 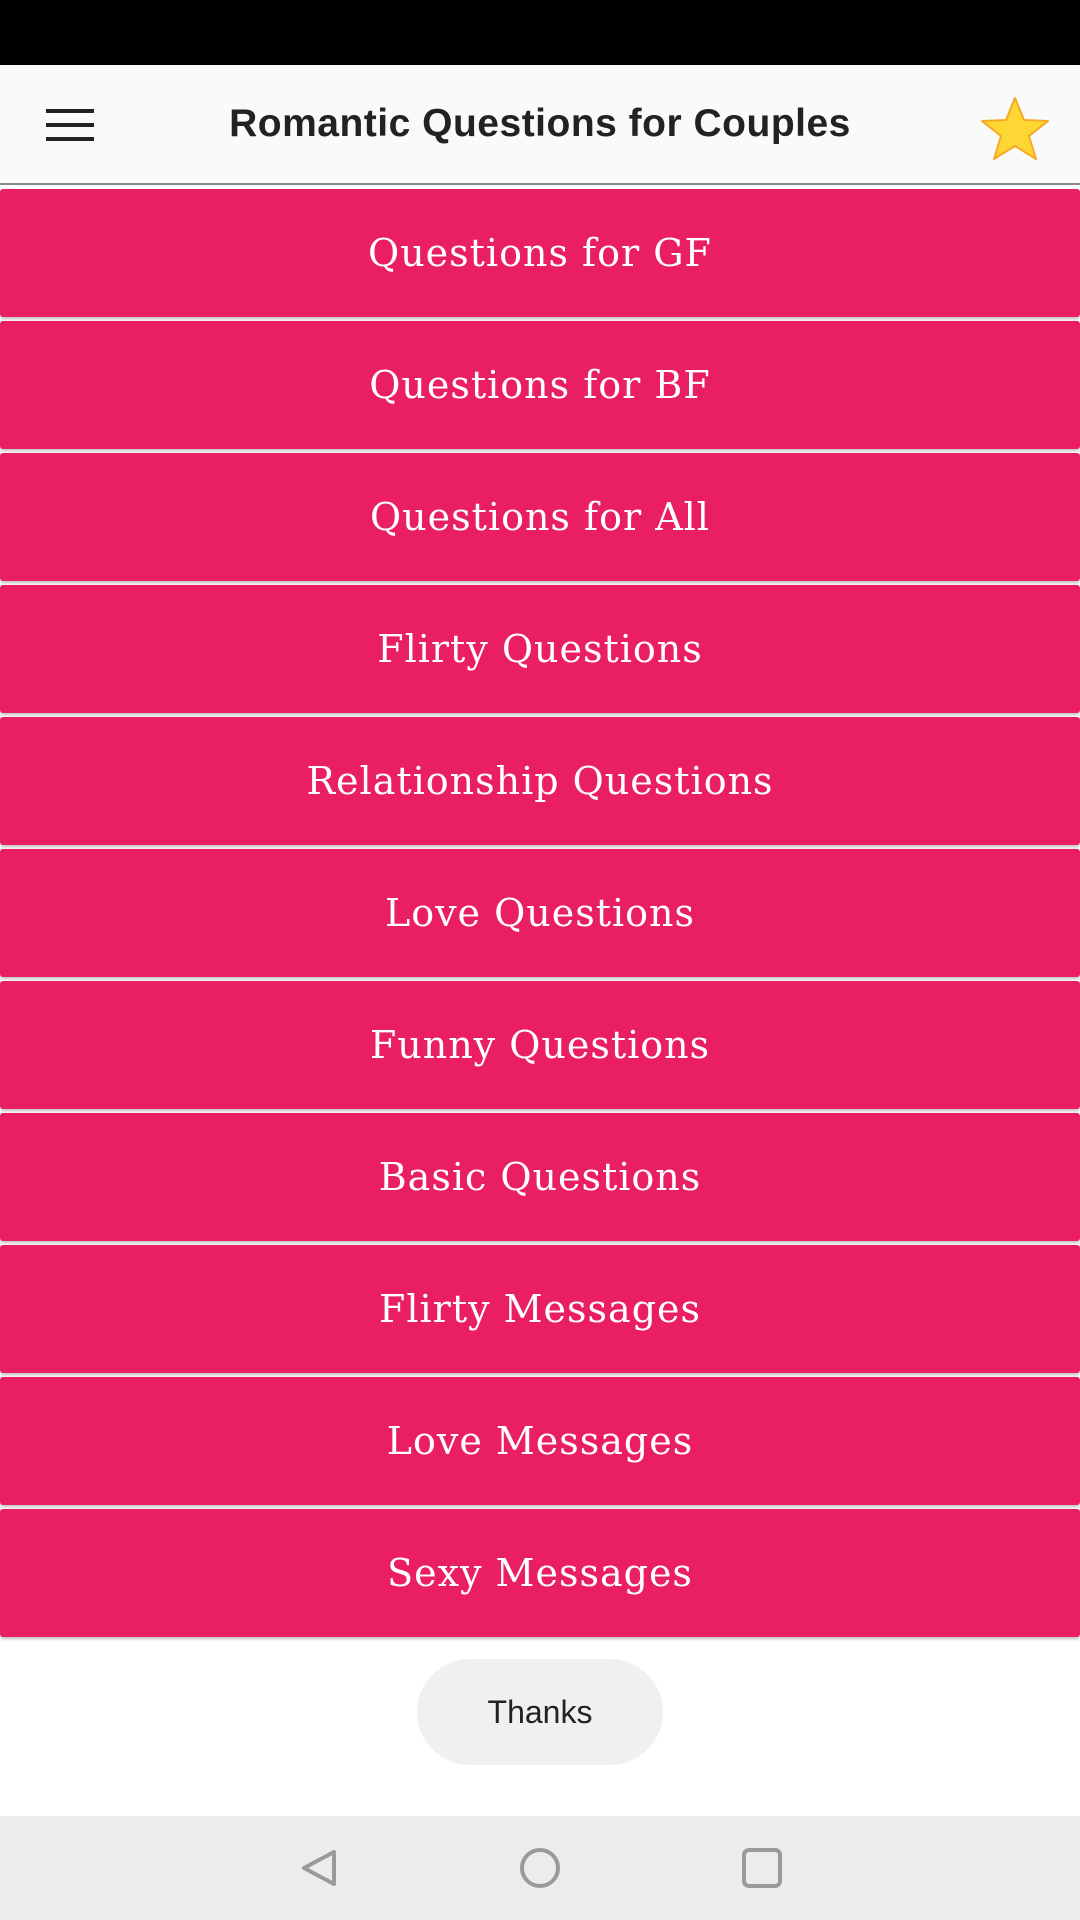 What do you see at coordinates (1015, 129) in the screenshot?
I see `star-icon` at bounding box center [1015, 129].